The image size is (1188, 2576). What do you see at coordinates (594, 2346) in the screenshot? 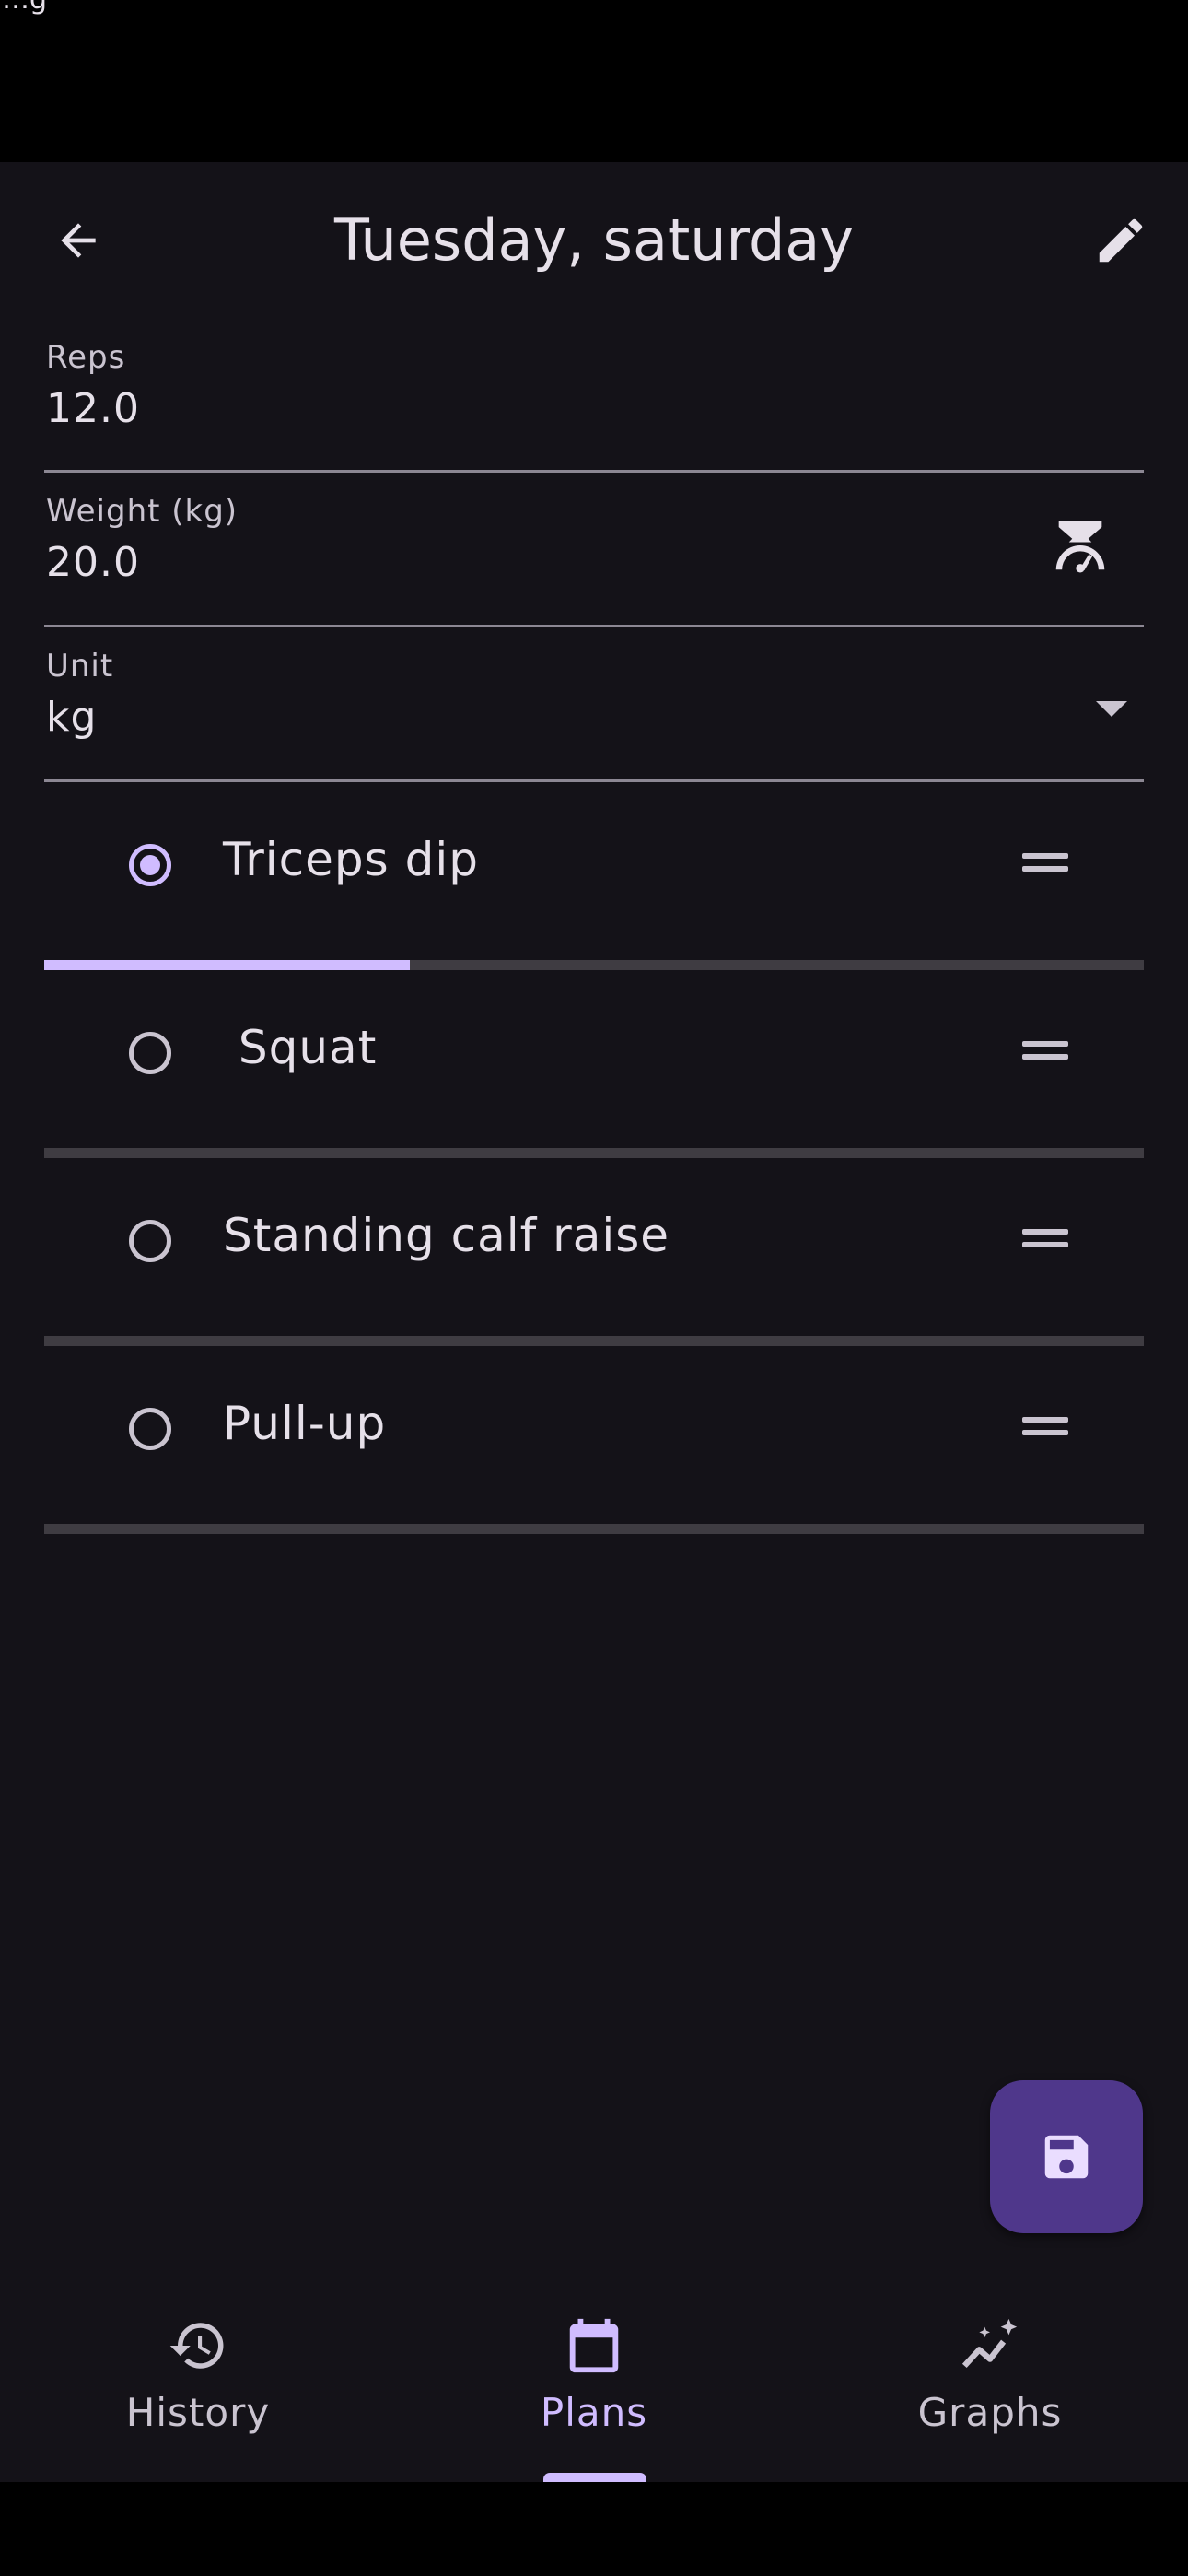
I see `calendar-icon` at bounding box center [594, 2346].